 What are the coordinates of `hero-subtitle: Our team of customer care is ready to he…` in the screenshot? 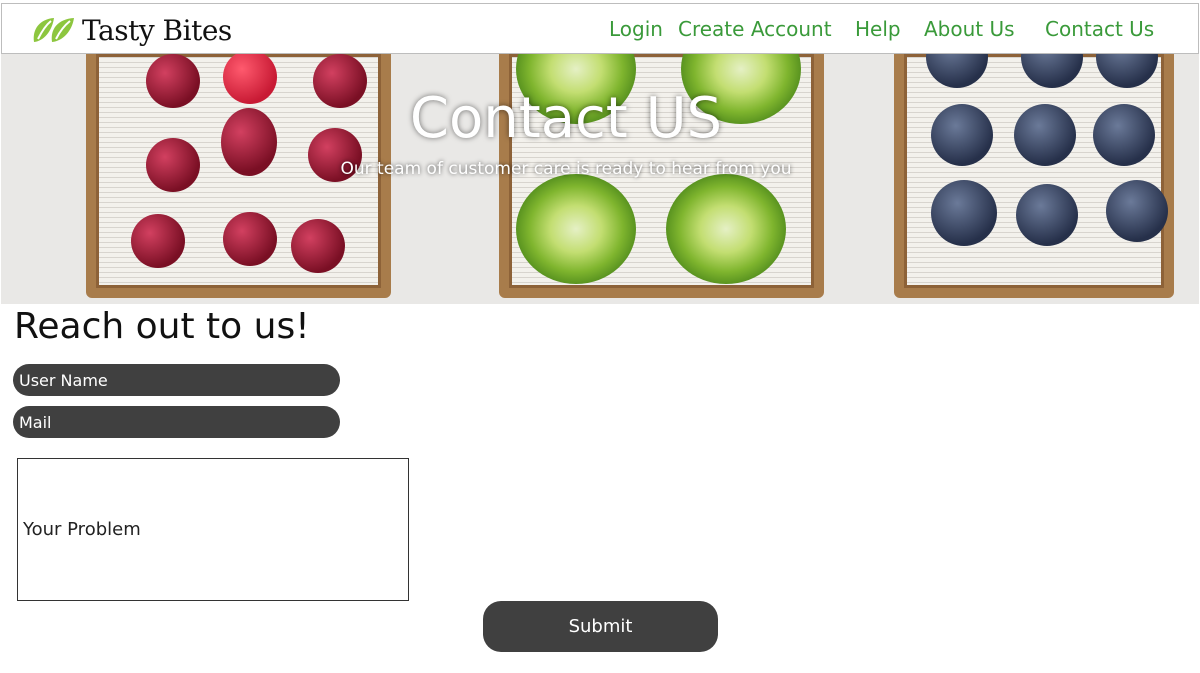 It's located at (566, 169).